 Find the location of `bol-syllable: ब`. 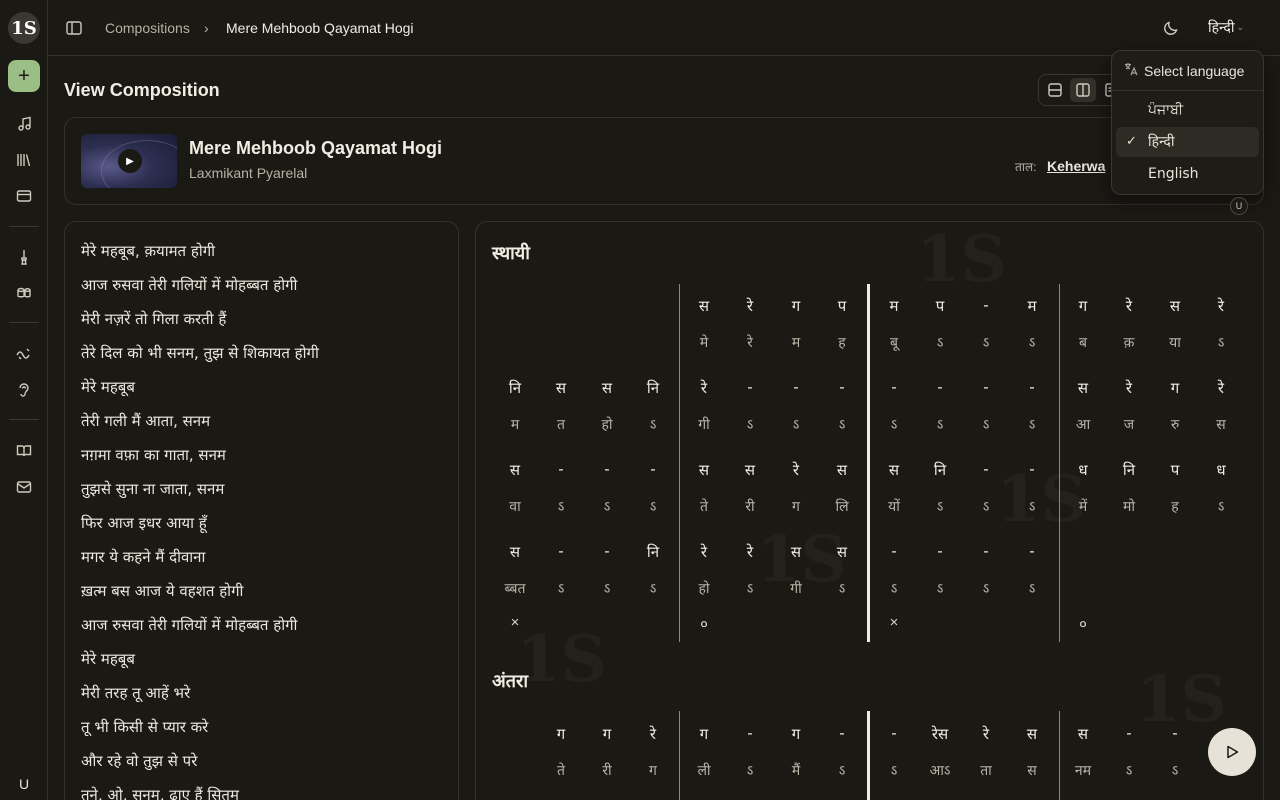

bol-syllable: ब is located at coordinates (1083, 343).